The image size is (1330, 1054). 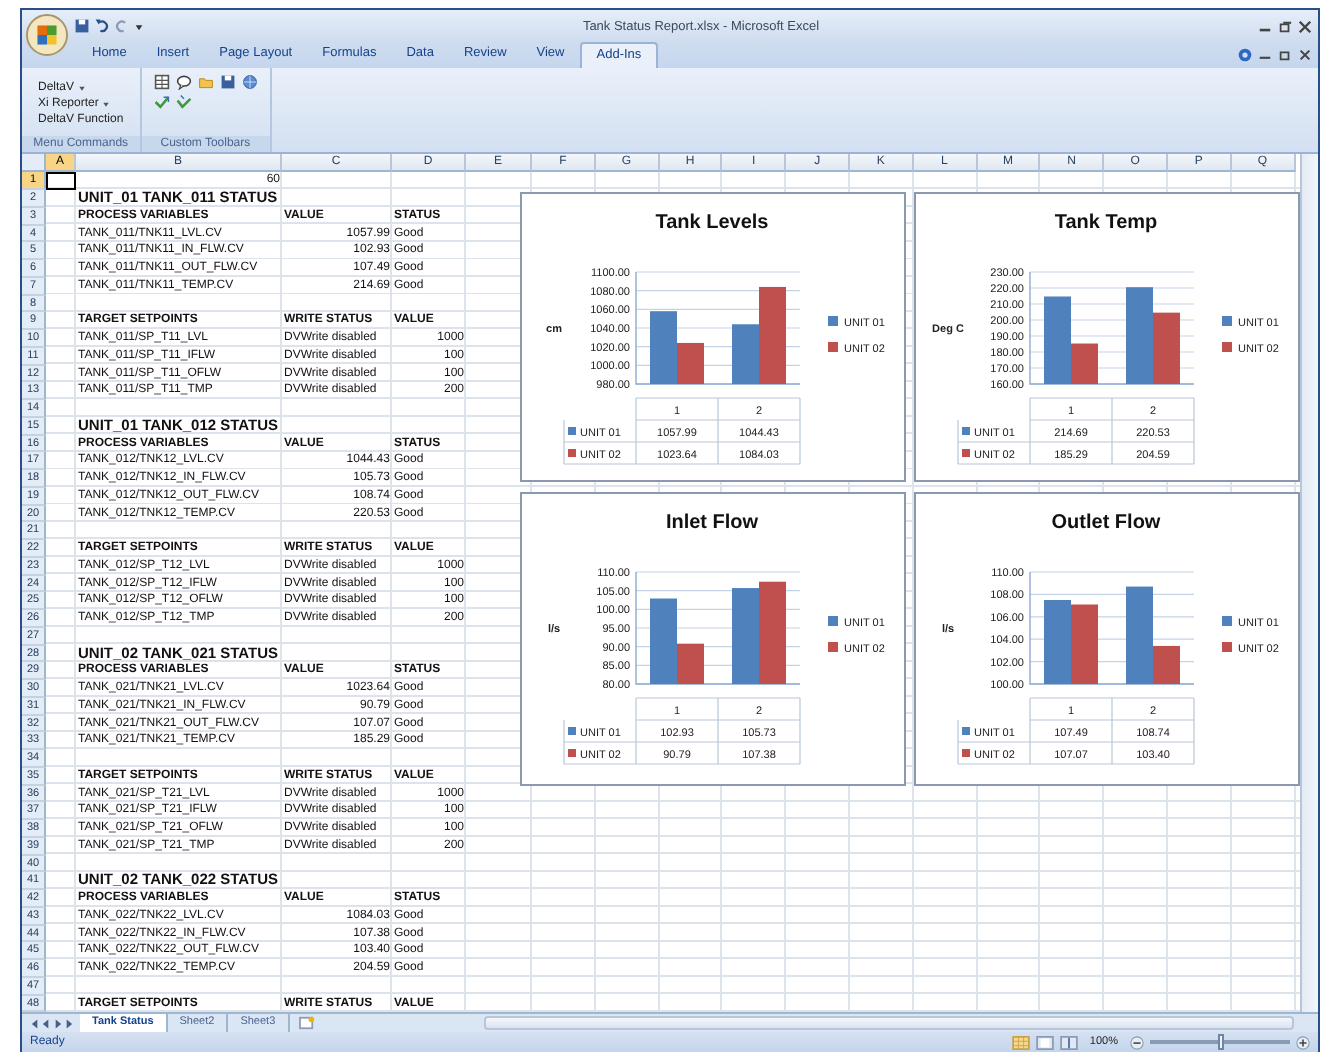 I want to click on zoom-out-button, so click(x=1137, y=1042).